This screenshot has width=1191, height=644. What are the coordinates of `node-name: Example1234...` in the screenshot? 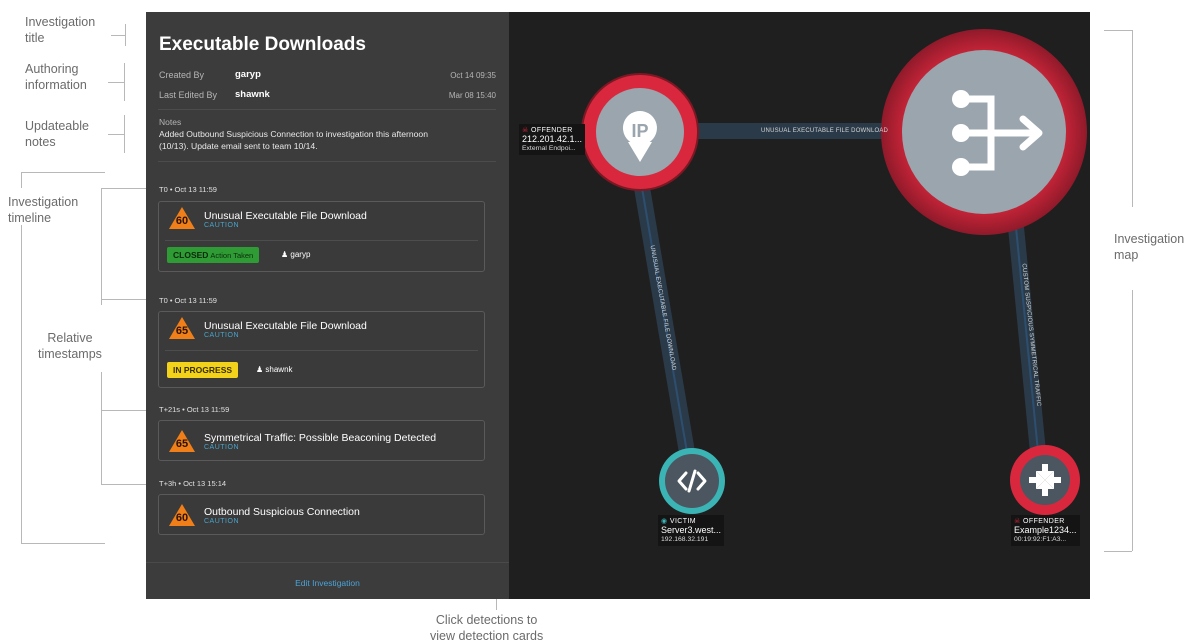 It's located at (1045, 530).